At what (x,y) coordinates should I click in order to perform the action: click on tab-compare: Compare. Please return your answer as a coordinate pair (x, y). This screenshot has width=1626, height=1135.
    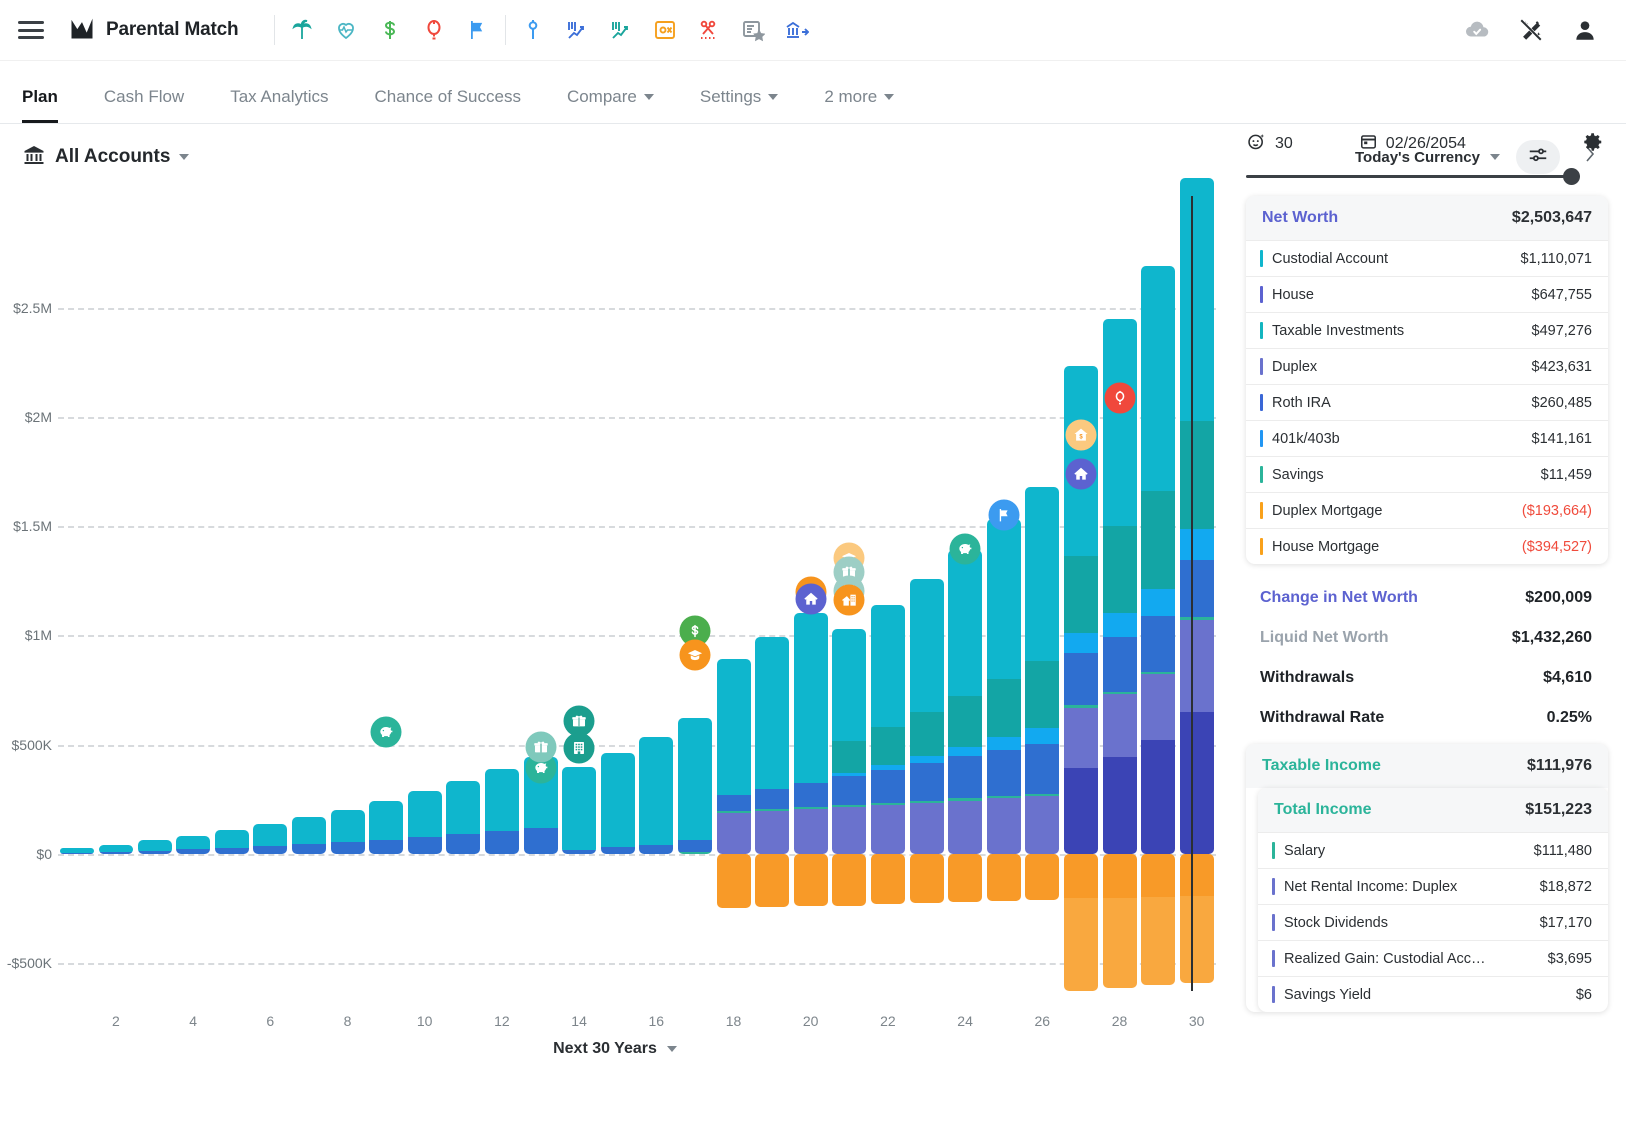
    Looking at the image, I should click on (622, 105).